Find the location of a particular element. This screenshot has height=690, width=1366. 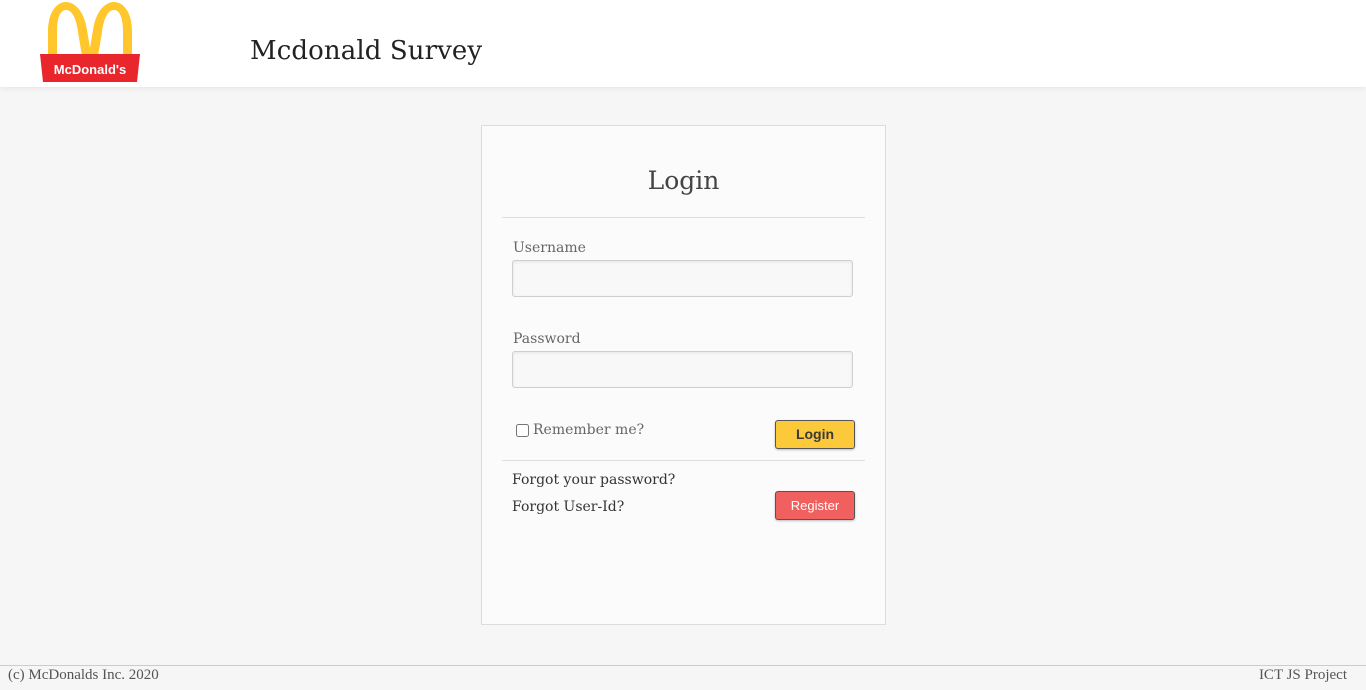

remember-me: Remember me? is located at coordinates (580, 430).